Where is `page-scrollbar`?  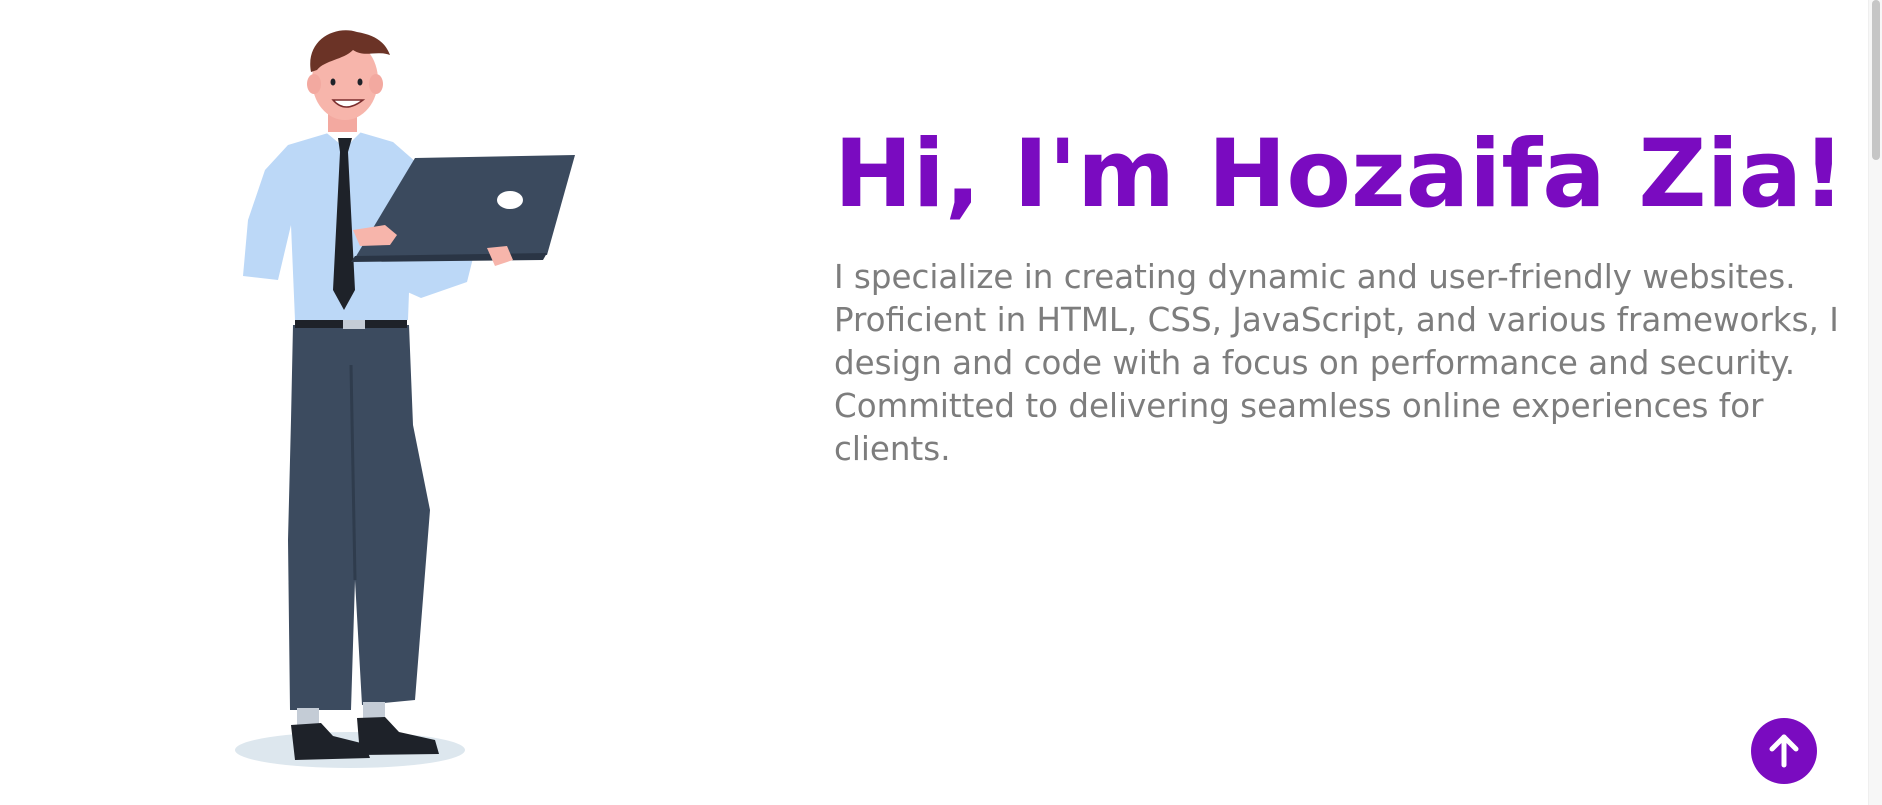 page-scrollbar is located at coordinates (1875, 402).